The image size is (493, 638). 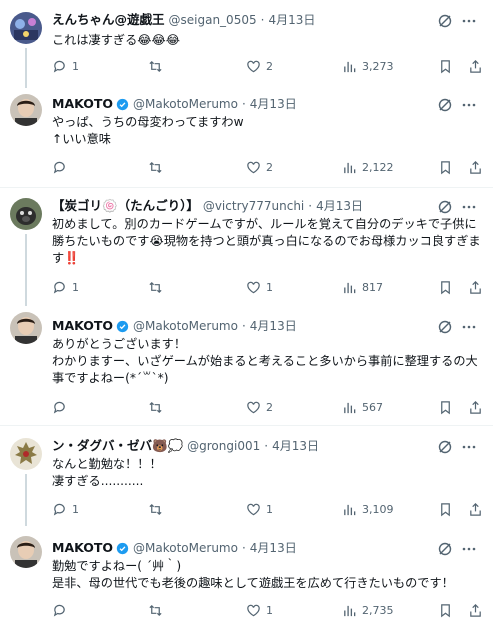 I want to click on views-button: 817, so click(x=362, y=287).